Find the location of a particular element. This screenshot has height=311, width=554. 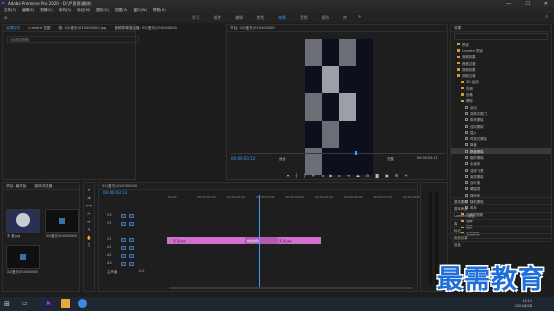

master-volume-value: 0.0 is located at coordinates (141, 271).